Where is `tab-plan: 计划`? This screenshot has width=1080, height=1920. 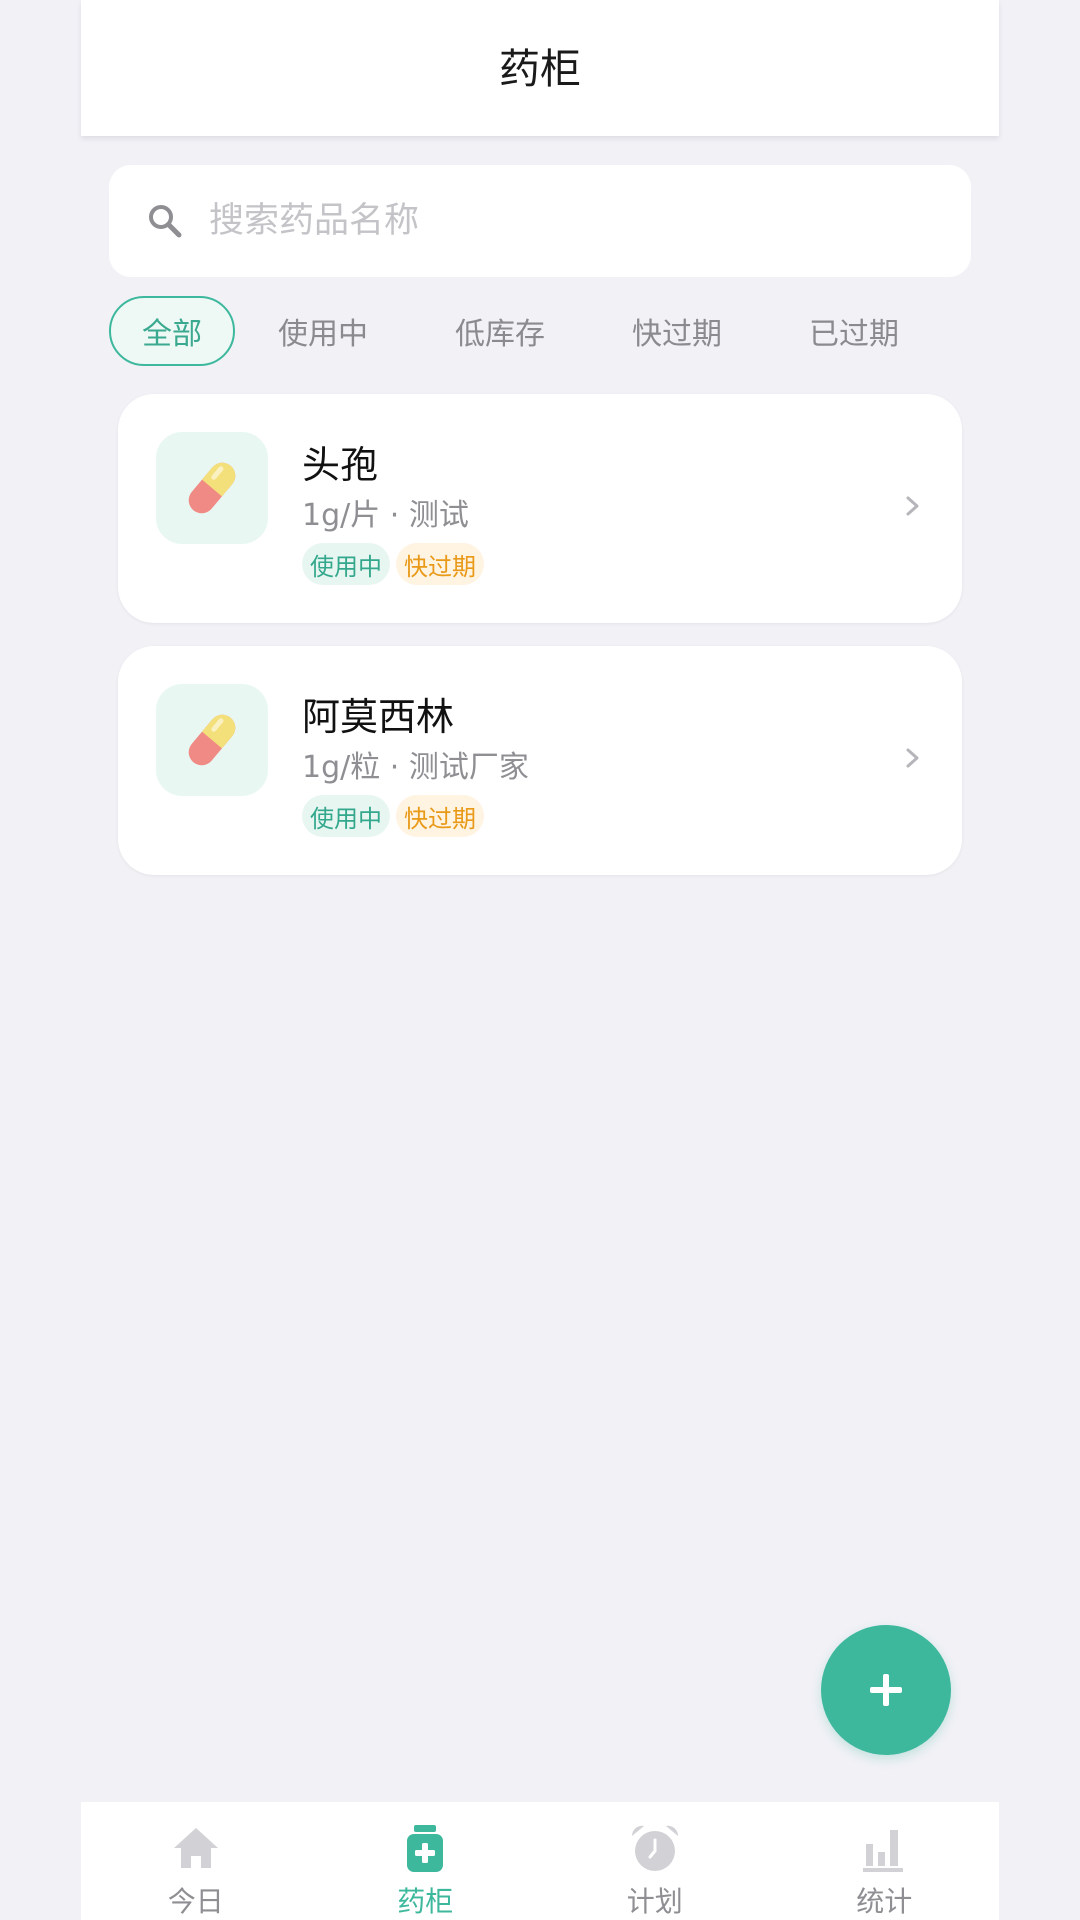
tab-plan: 计划 is located at coordinates (655, 1861).